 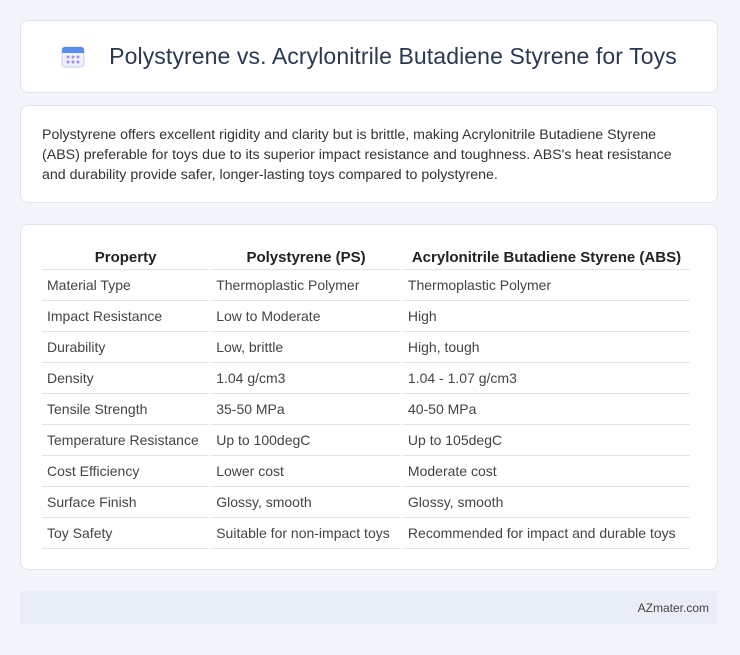 I want to click on table-cell-ps: Up to 100degC, so click(x=306, y=440).